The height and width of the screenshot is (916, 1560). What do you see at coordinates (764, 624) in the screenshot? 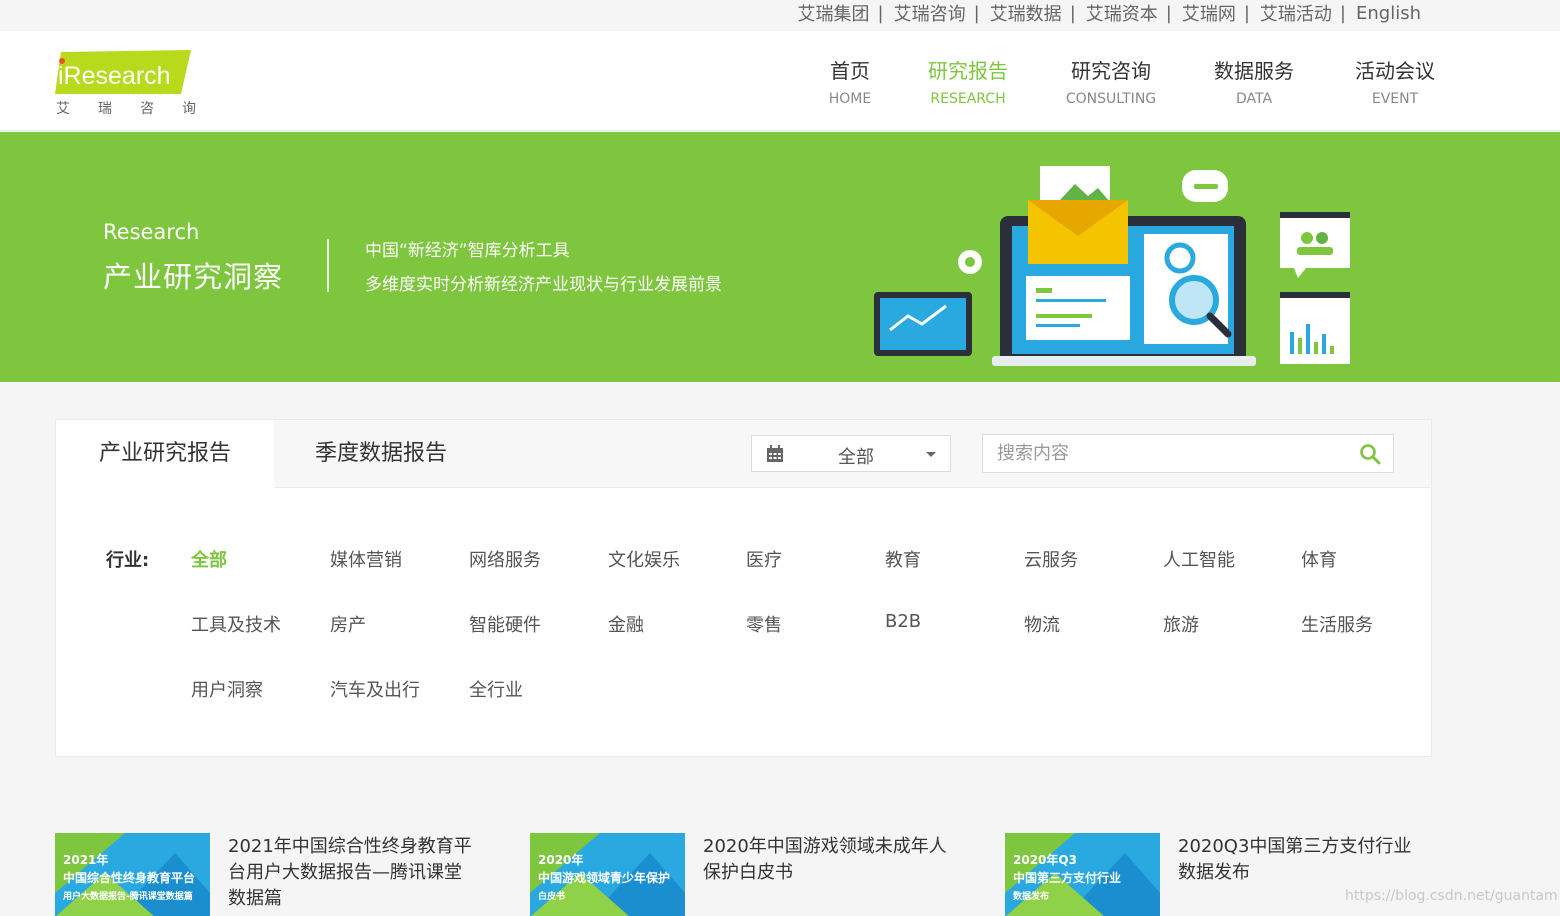
I see `industry-option: 零售` at bounding box center [764, 624].